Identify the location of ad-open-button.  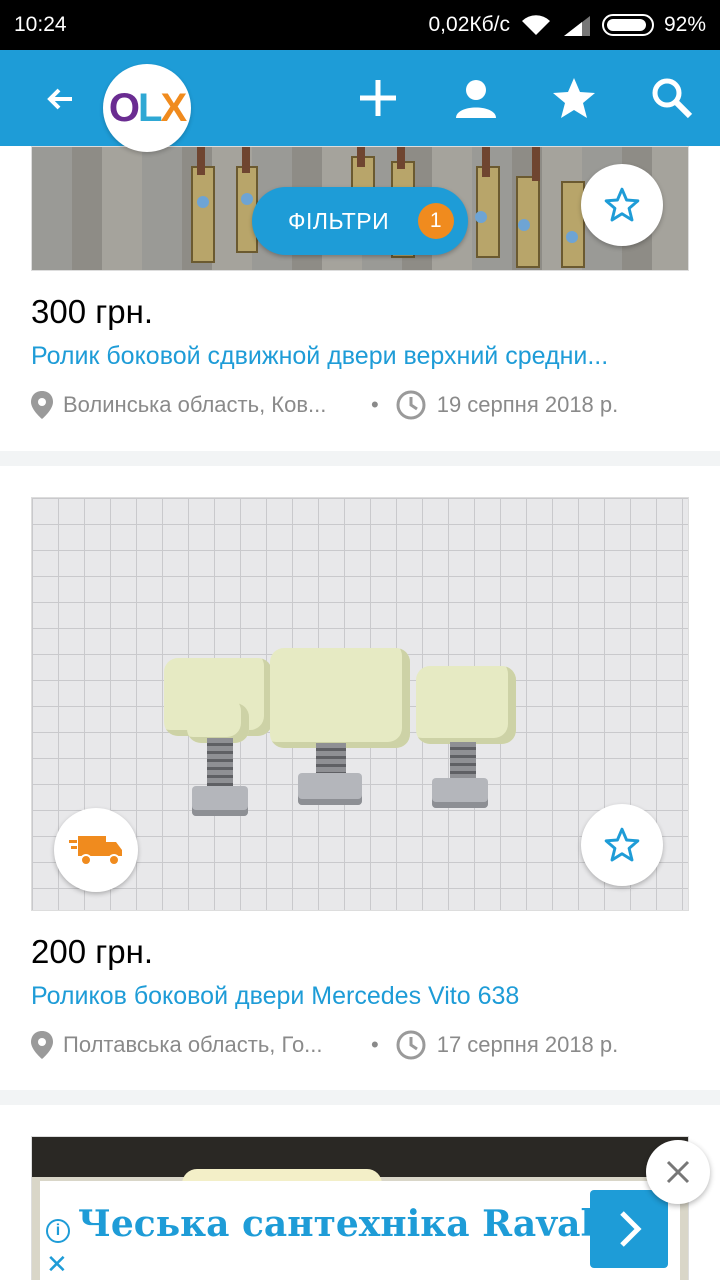
(629, 1229).